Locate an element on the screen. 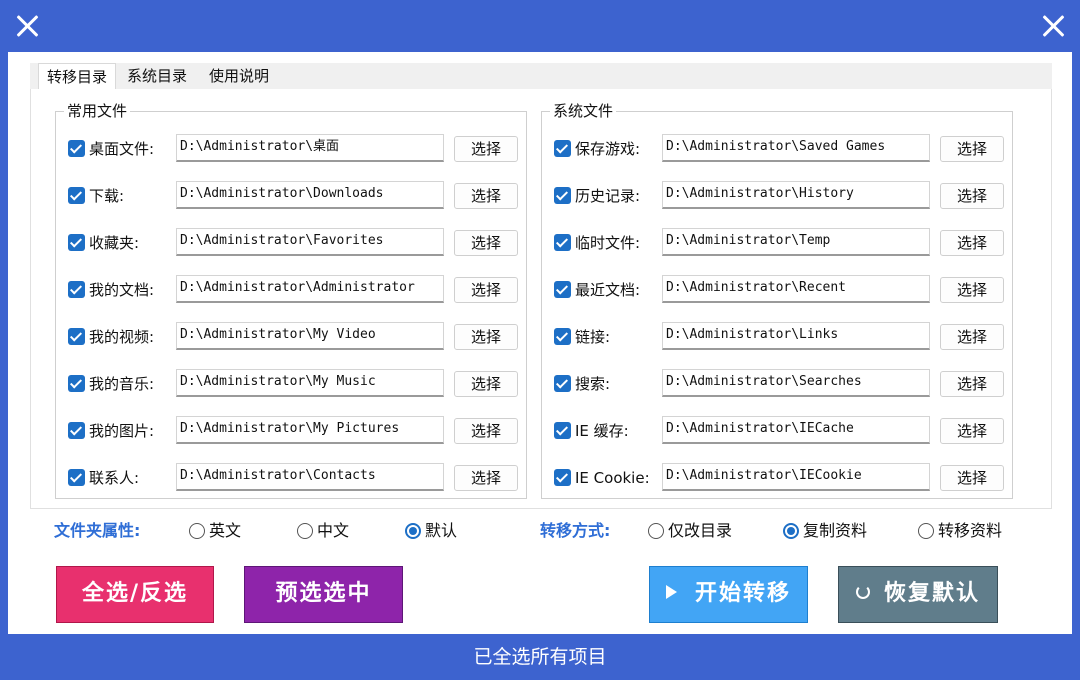 This screenshot has height=680, width=1080. options-row: 文件夹属性: 英文 中文 默认 转移方式: 仅改目录 复制资料 转移资料 is located at coordinates (540, 531).